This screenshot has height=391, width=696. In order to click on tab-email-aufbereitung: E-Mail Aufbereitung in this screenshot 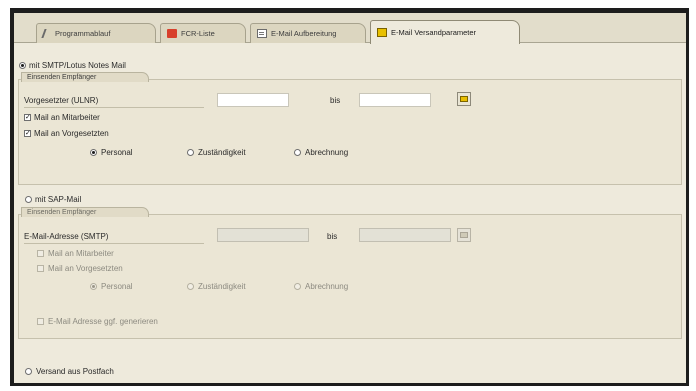, I will do `click(308, 33)`.